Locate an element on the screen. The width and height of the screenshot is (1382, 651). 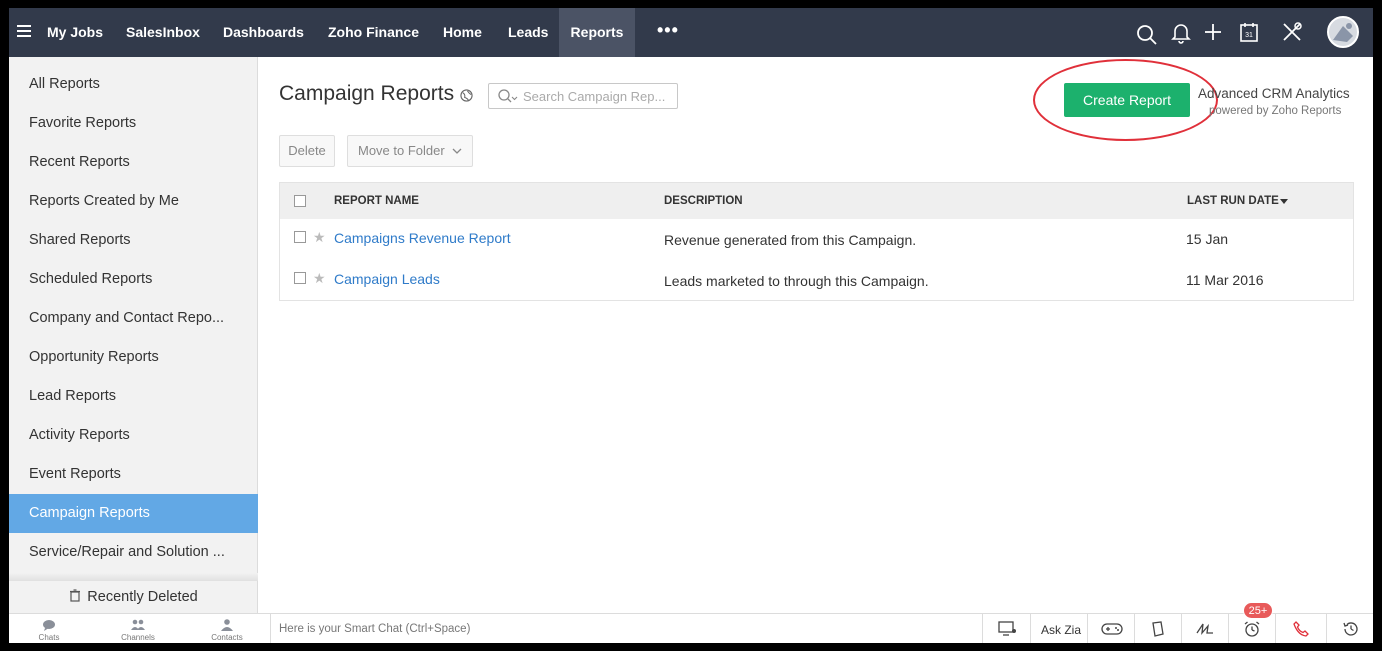
gamepad-icon is located at coordinates (1112, 629).